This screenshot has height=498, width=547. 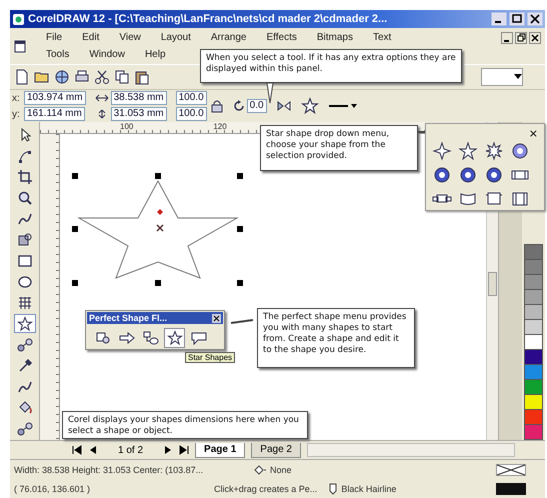 I want to click on menu-item: File, so click(x=54, y=37).